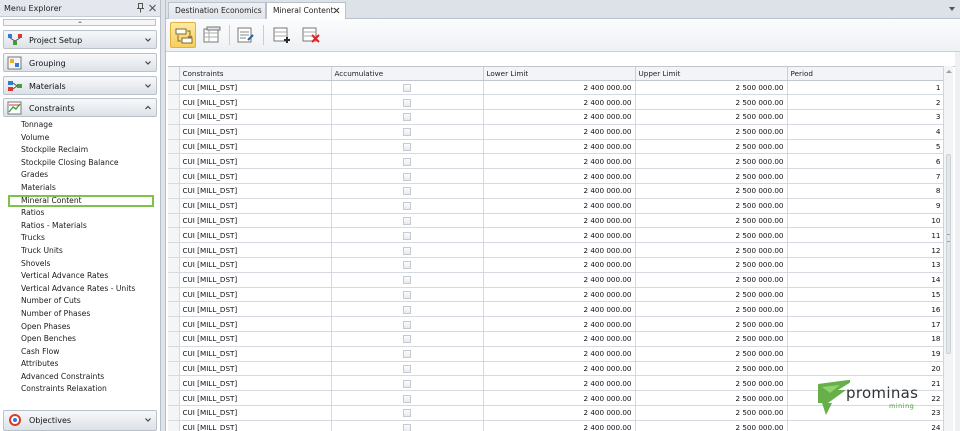  Describe the element at coordinates (866, 354) in the screenshot. I see `cell-period: 19` at that location.